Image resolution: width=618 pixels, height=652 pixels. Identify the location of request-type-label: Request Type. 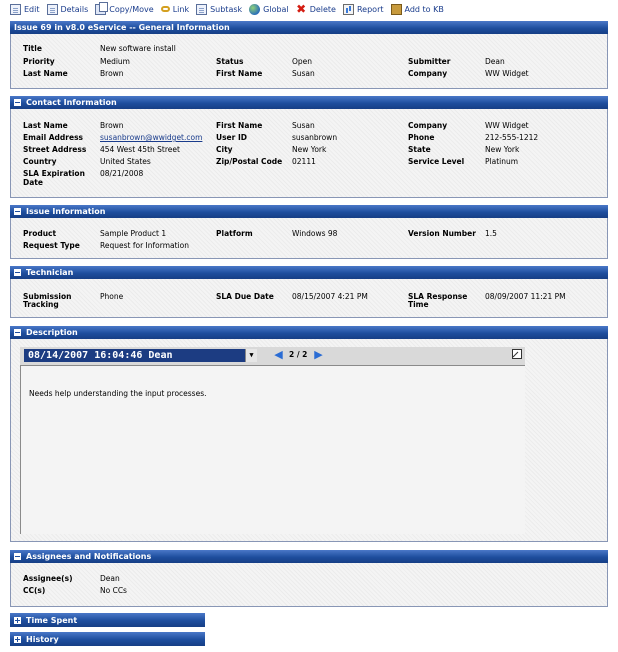
(51, 245).